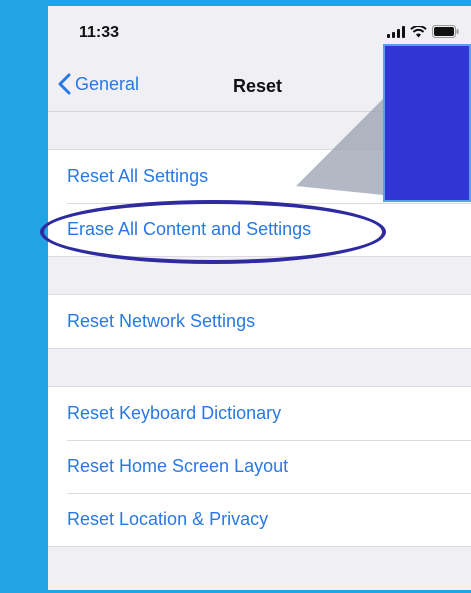 The image size is (471, 593). Describe the element at coordinates (427, 123) in the screenshot. I see `callout-box` at that location.